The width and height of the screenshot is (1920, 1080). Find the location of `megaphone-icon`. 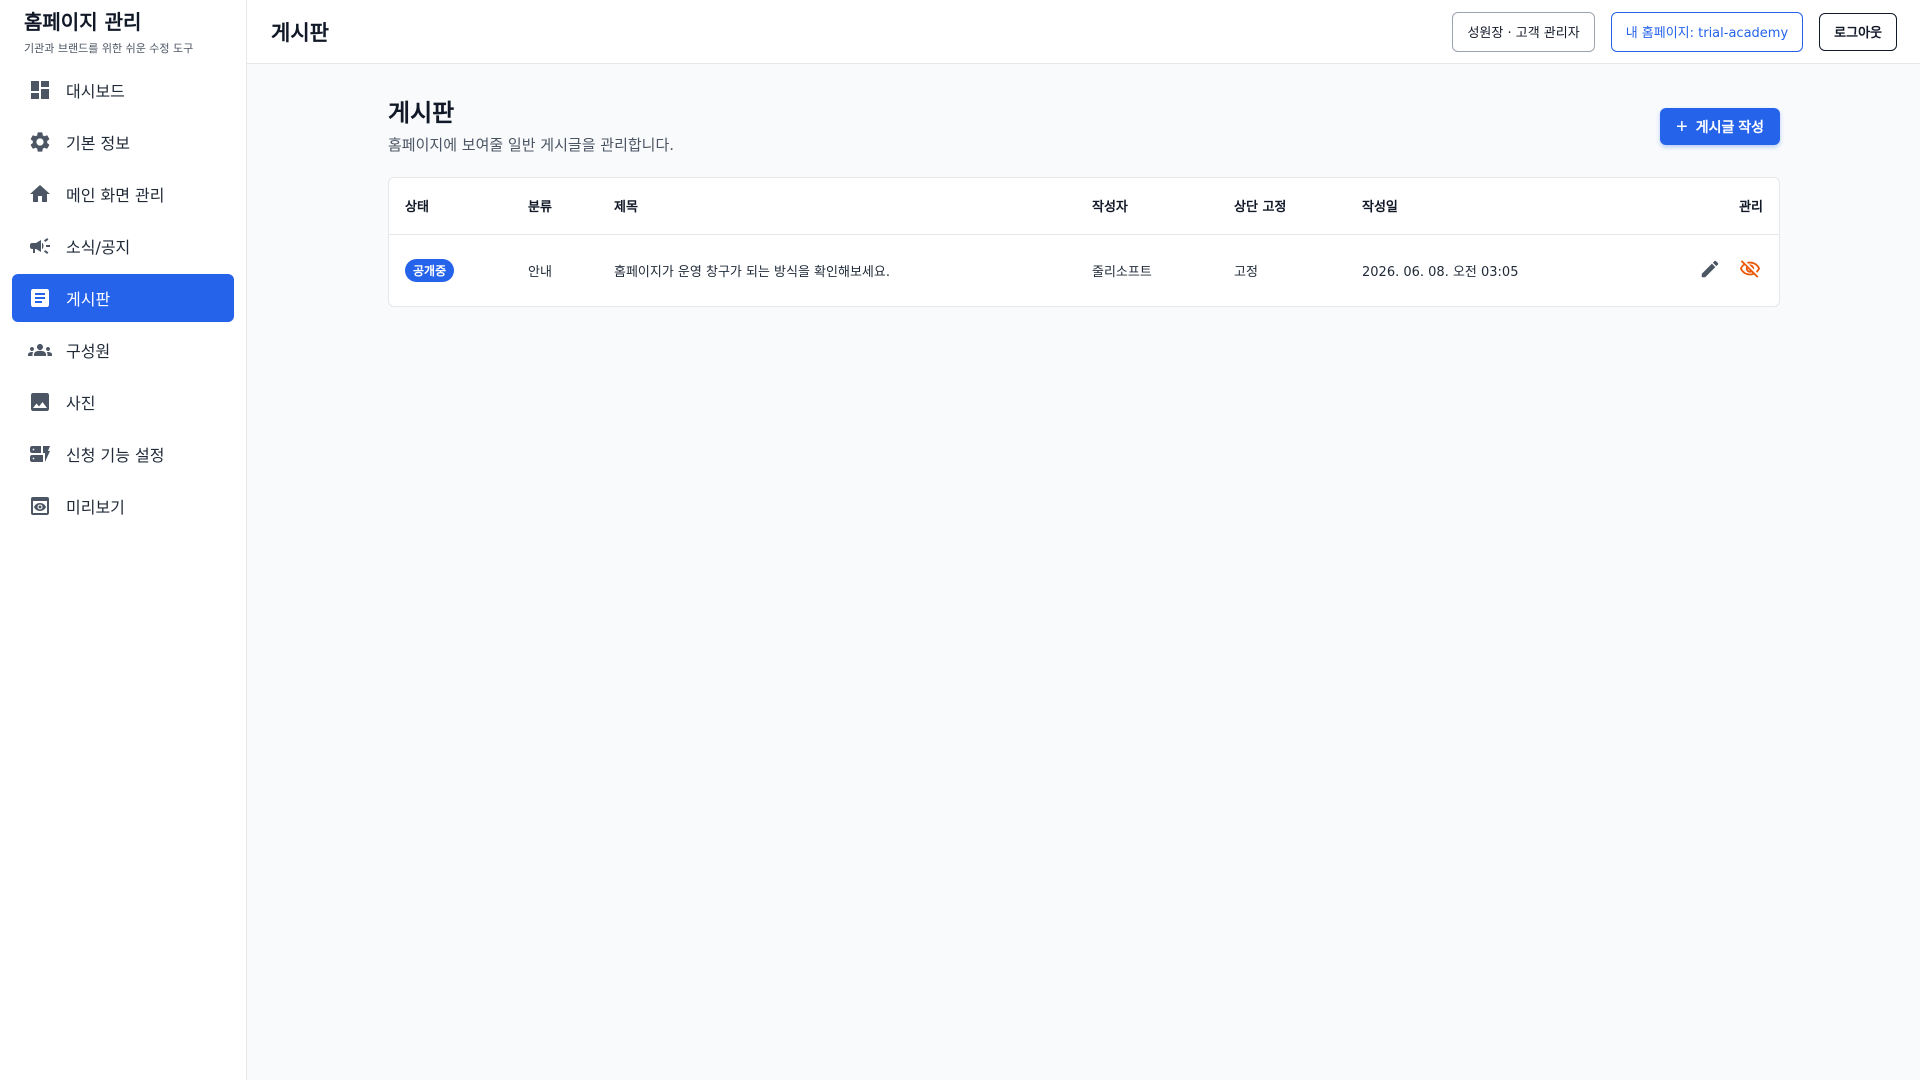

megaphone-icon is located at coordinates (40, 246).